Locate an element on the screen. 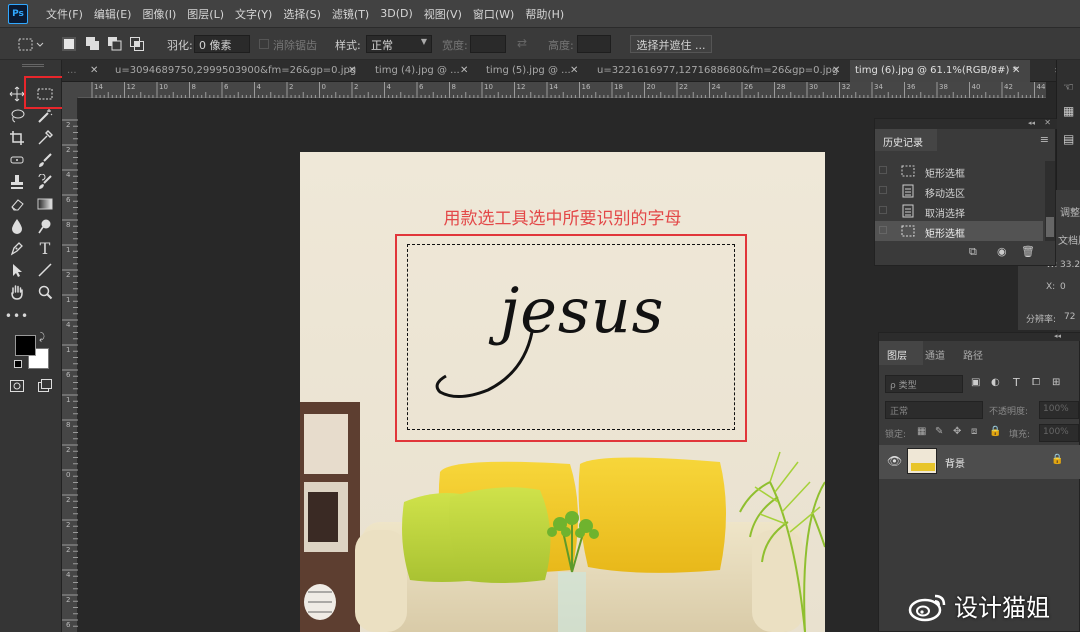  new-document-from-state-icon: ⧉ is located at coordinates (973, 252).